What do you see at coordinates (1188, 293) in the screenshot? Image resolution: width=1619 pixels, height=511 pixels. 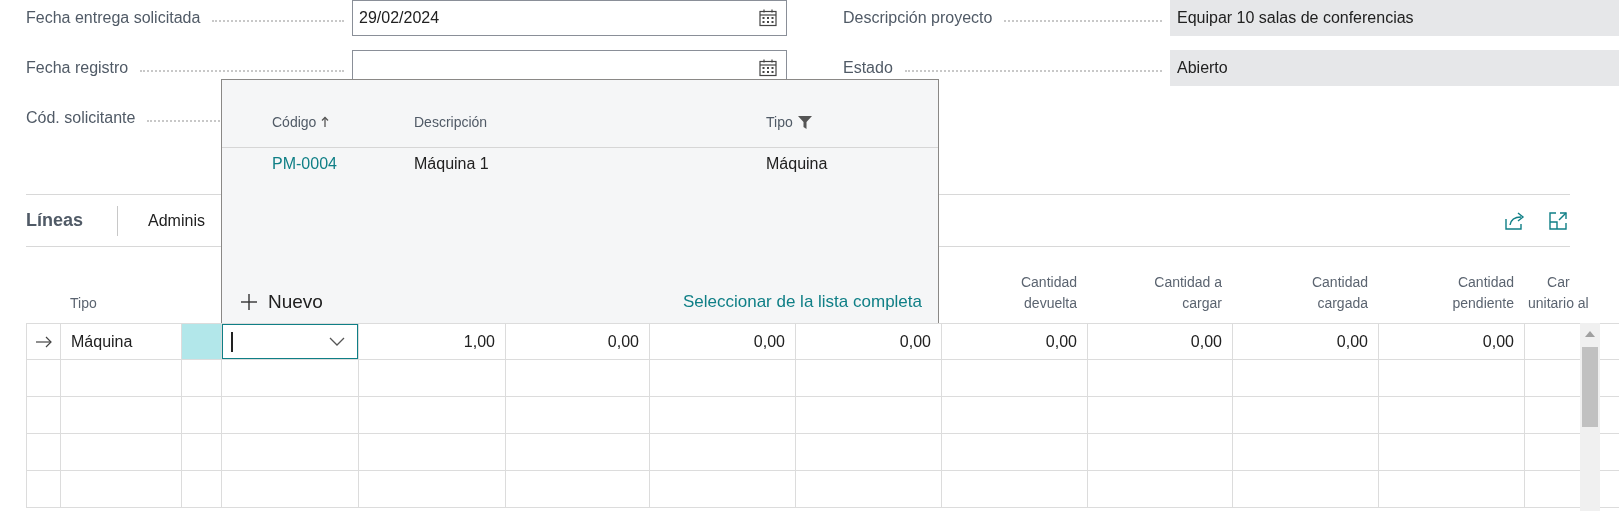 I see `column-header: Cantidad a cargar` at bounding box center [1188, 293].